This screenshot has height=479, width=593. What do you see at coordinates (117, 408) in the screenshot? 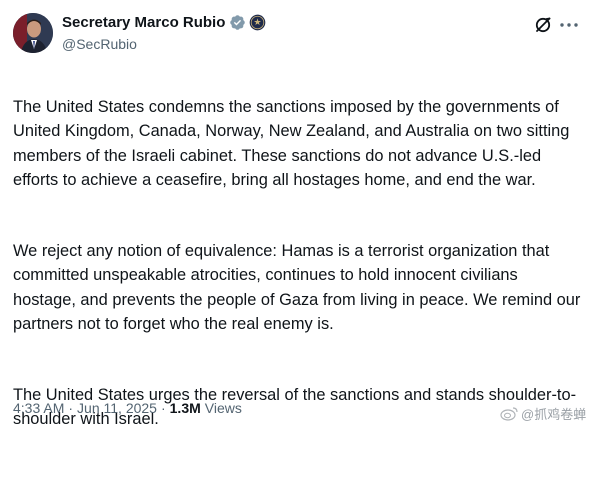
I see `tweet-date: Jun 11, 2025` at bounding box center [117, 408].